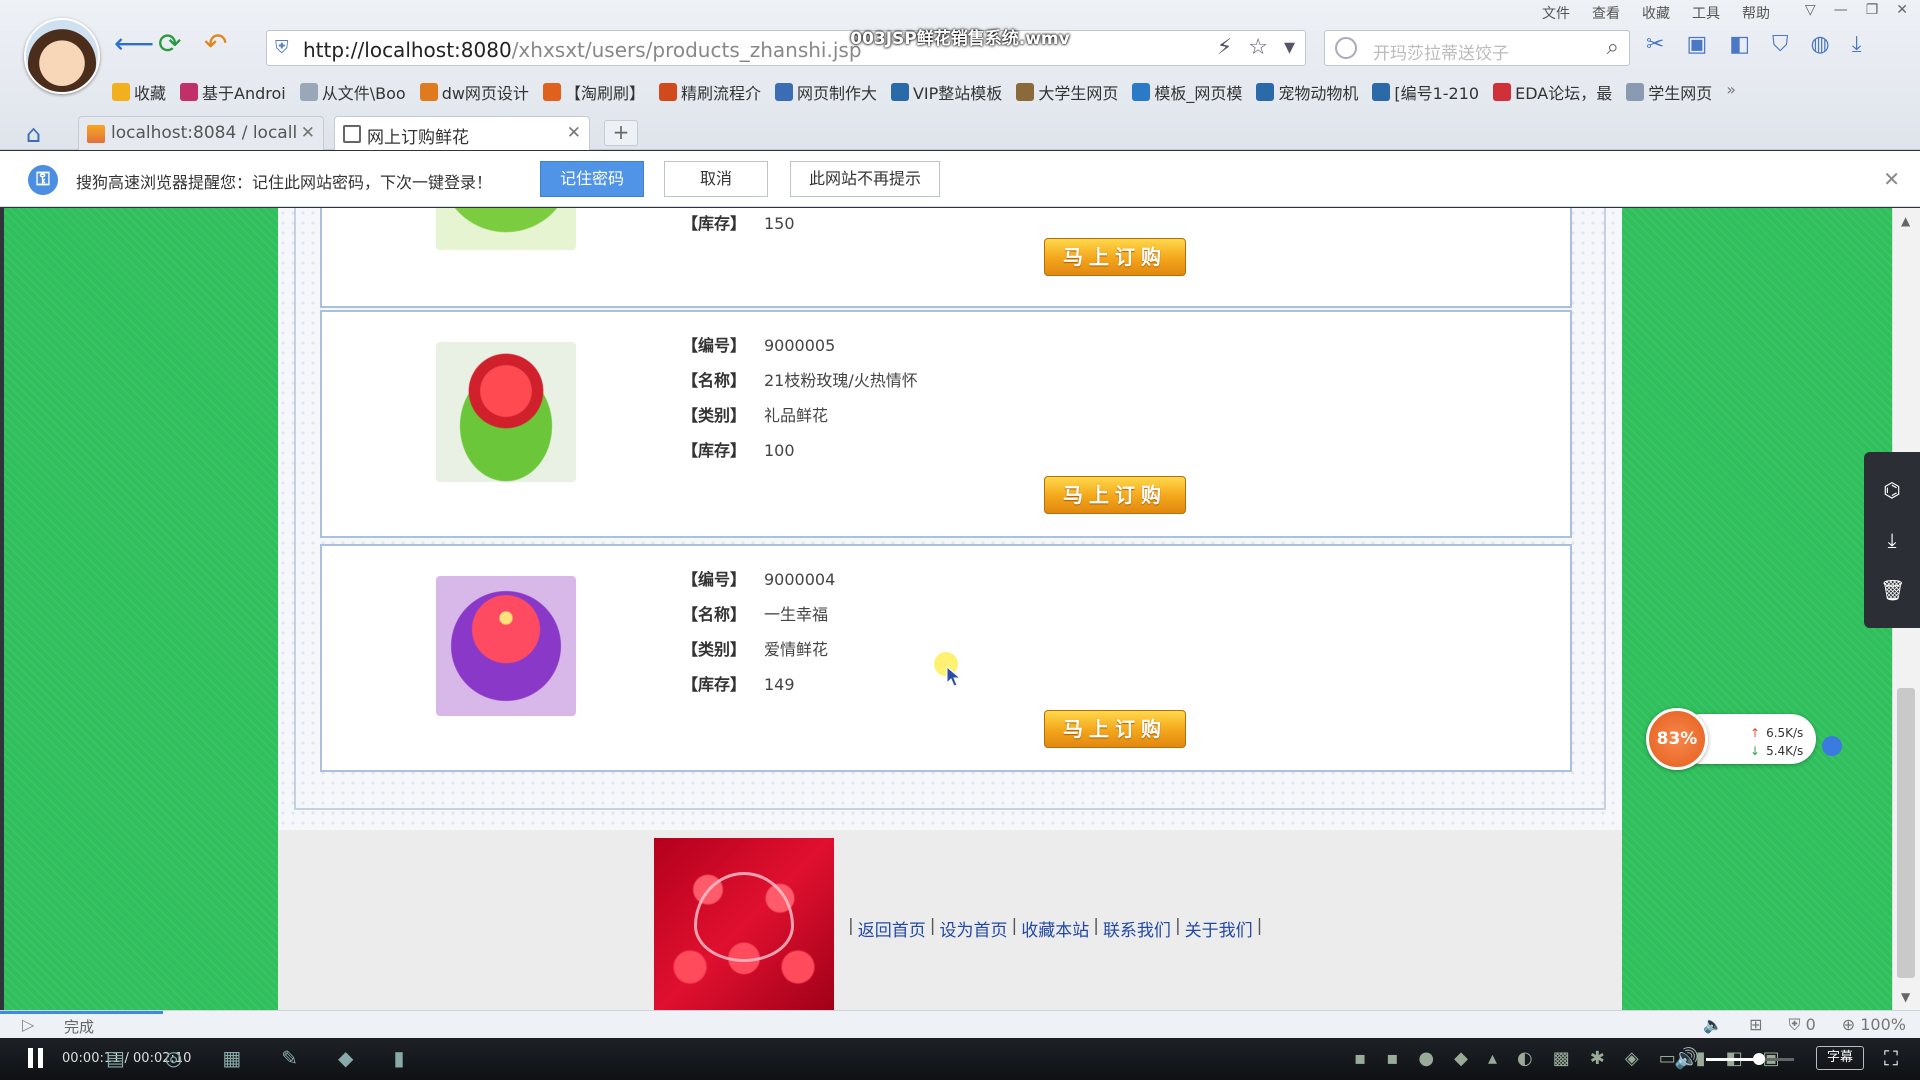 Image resolution: width=1920 pixels, height=1080 pixels. I want to click on menu-file: 文件, so click(1556, 13).